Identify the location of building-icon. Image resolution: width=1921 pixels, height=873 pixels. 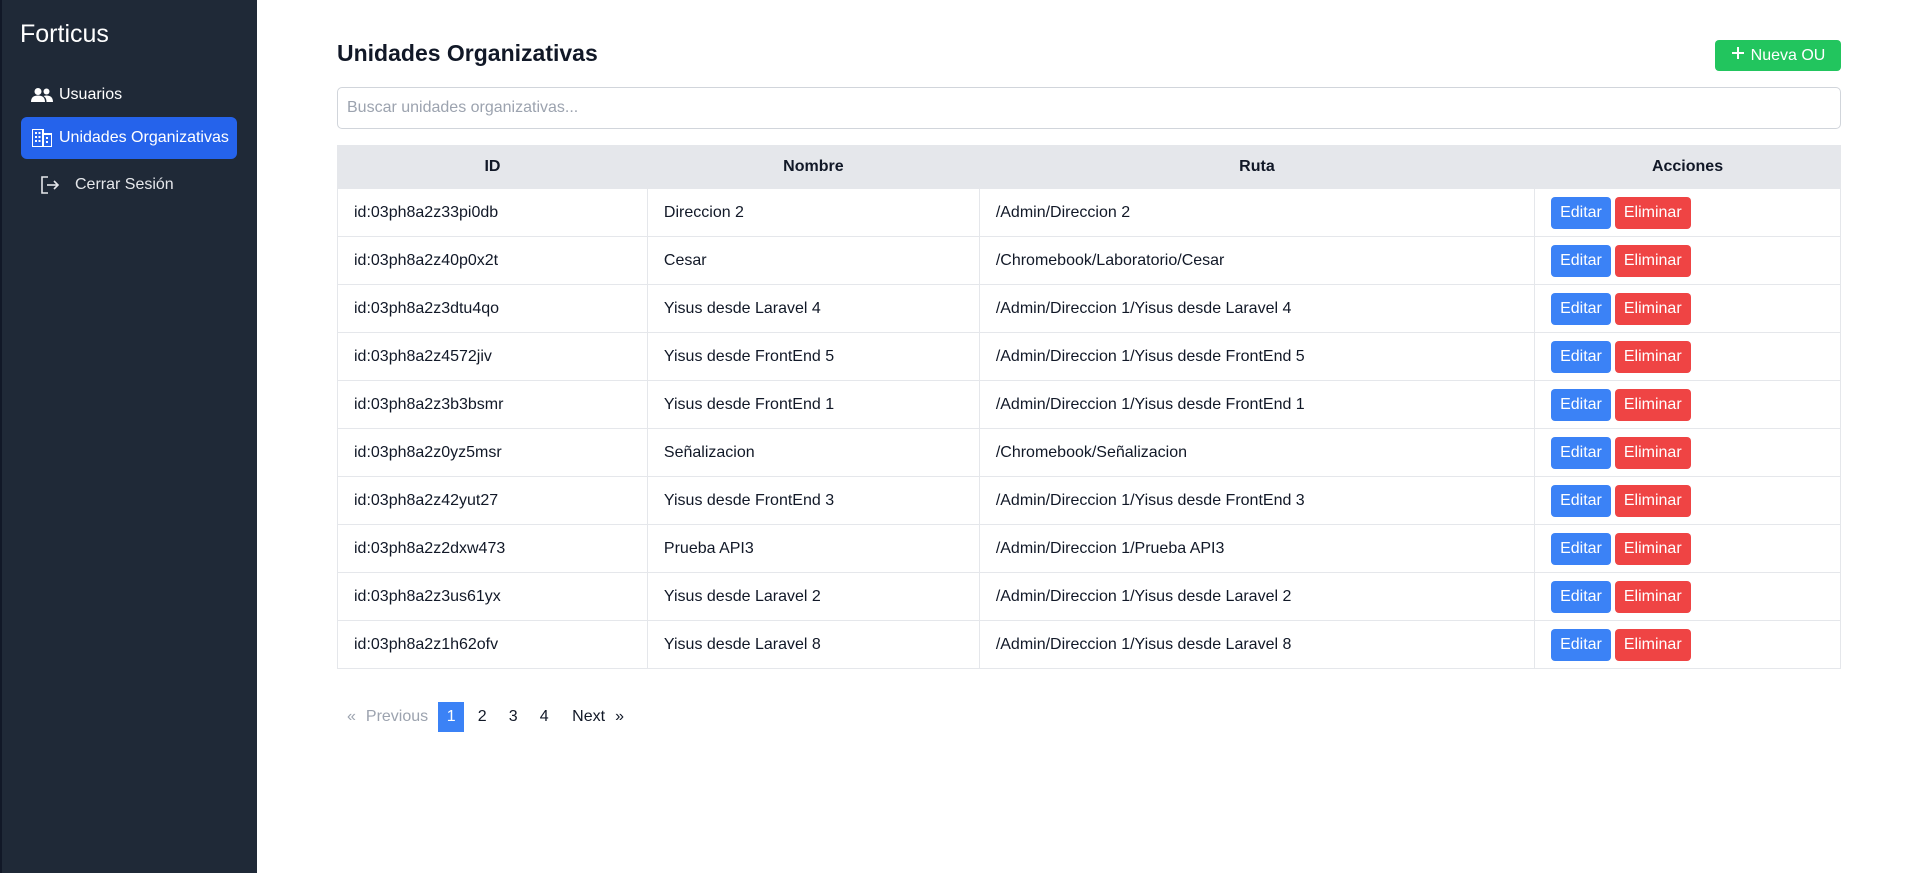
(42, 138).